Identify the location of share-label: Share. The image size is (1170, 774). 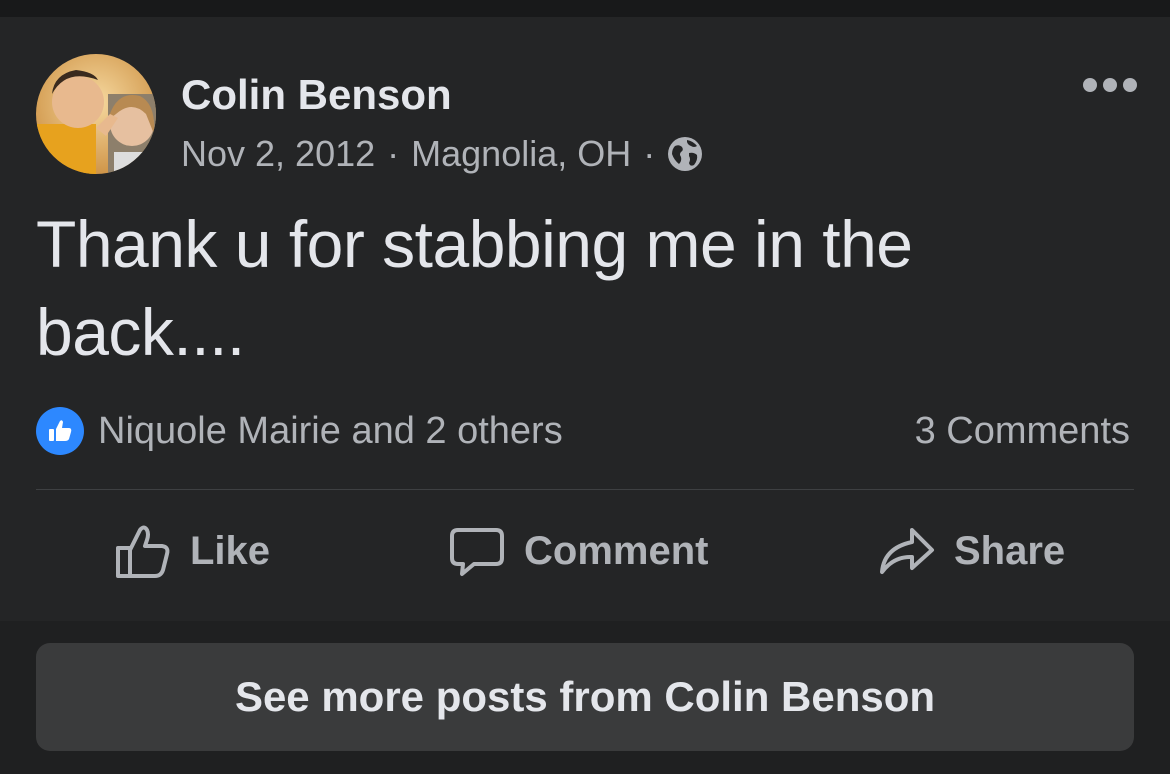
(1010, 550).